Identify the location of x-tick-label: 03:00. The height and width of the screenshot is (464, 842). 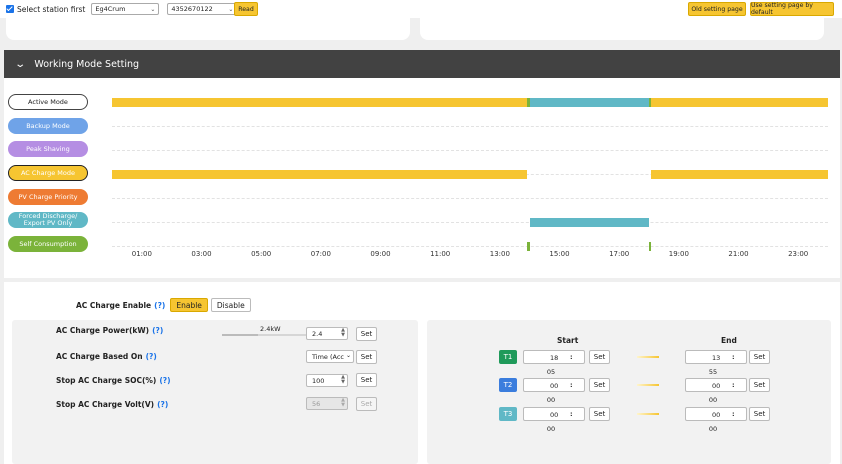
(201, 254).